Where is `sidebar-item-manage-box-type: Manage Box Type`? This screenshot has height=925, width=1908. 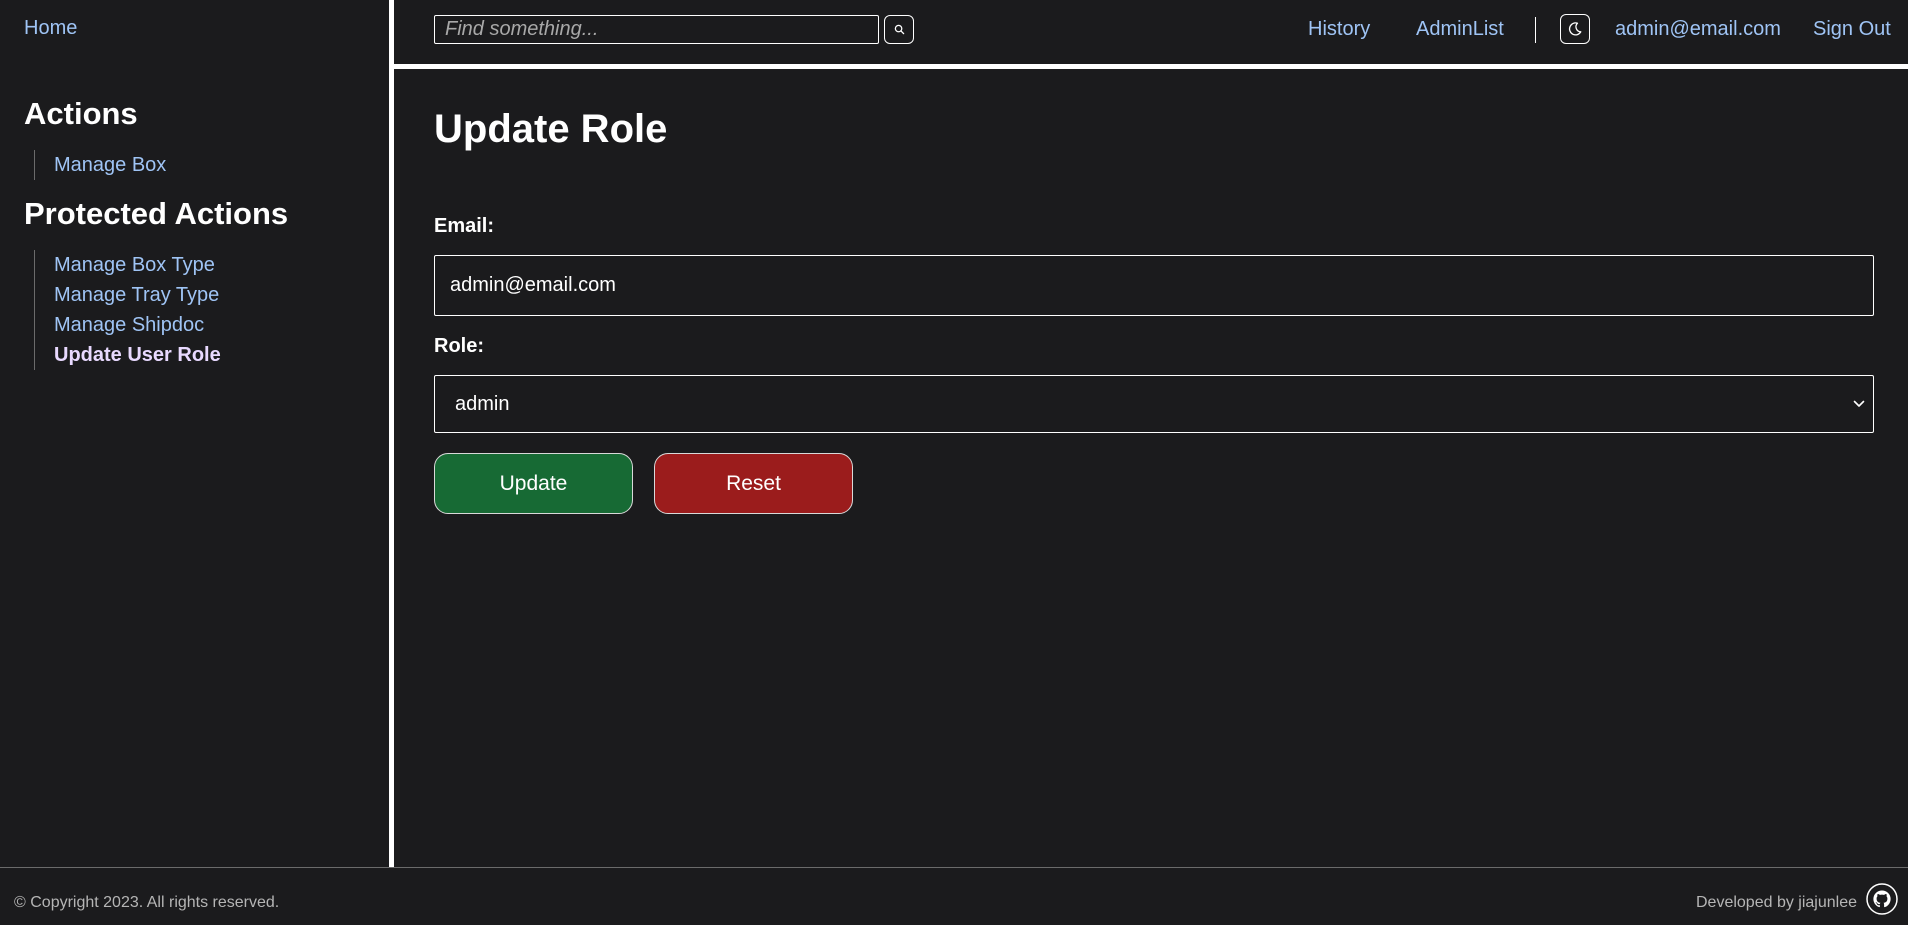
sidebar-item-manage-box-type: Manage Box Type is located at coordinates (137, 265).